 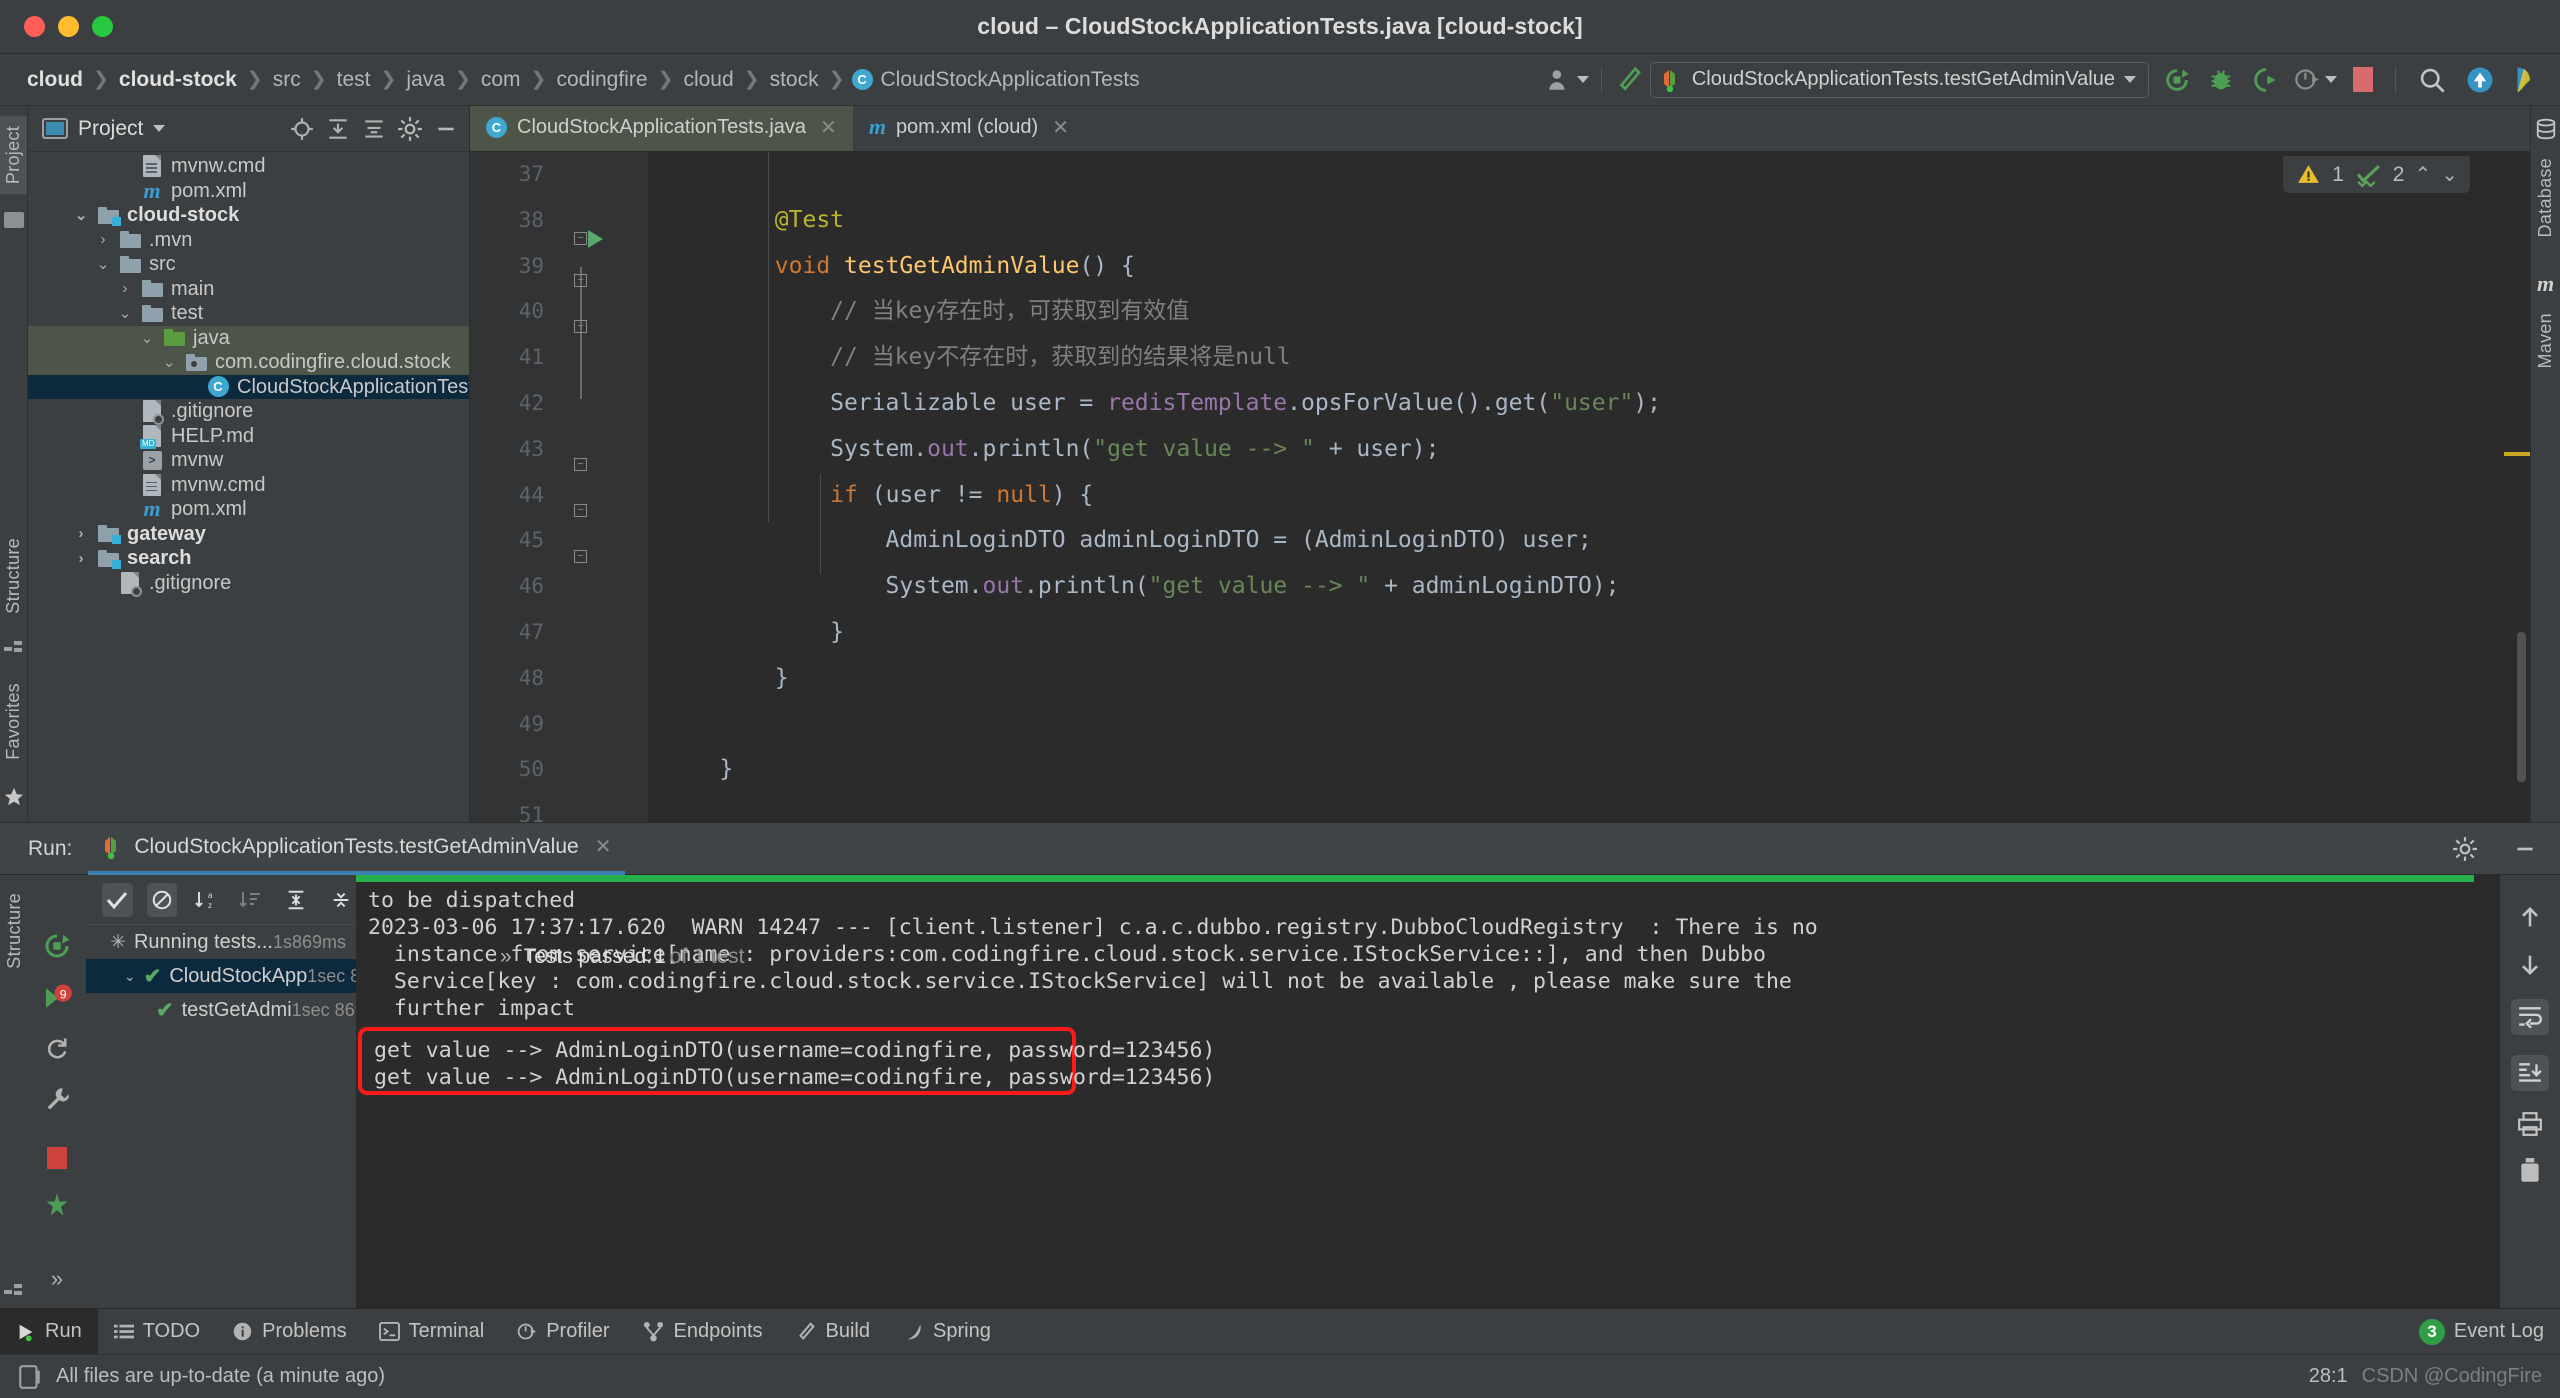 What do you see at coordinates (248, 436) in the screenshot?
I see `tree-item: MD HELP.md` at bounding box center [248, 436].